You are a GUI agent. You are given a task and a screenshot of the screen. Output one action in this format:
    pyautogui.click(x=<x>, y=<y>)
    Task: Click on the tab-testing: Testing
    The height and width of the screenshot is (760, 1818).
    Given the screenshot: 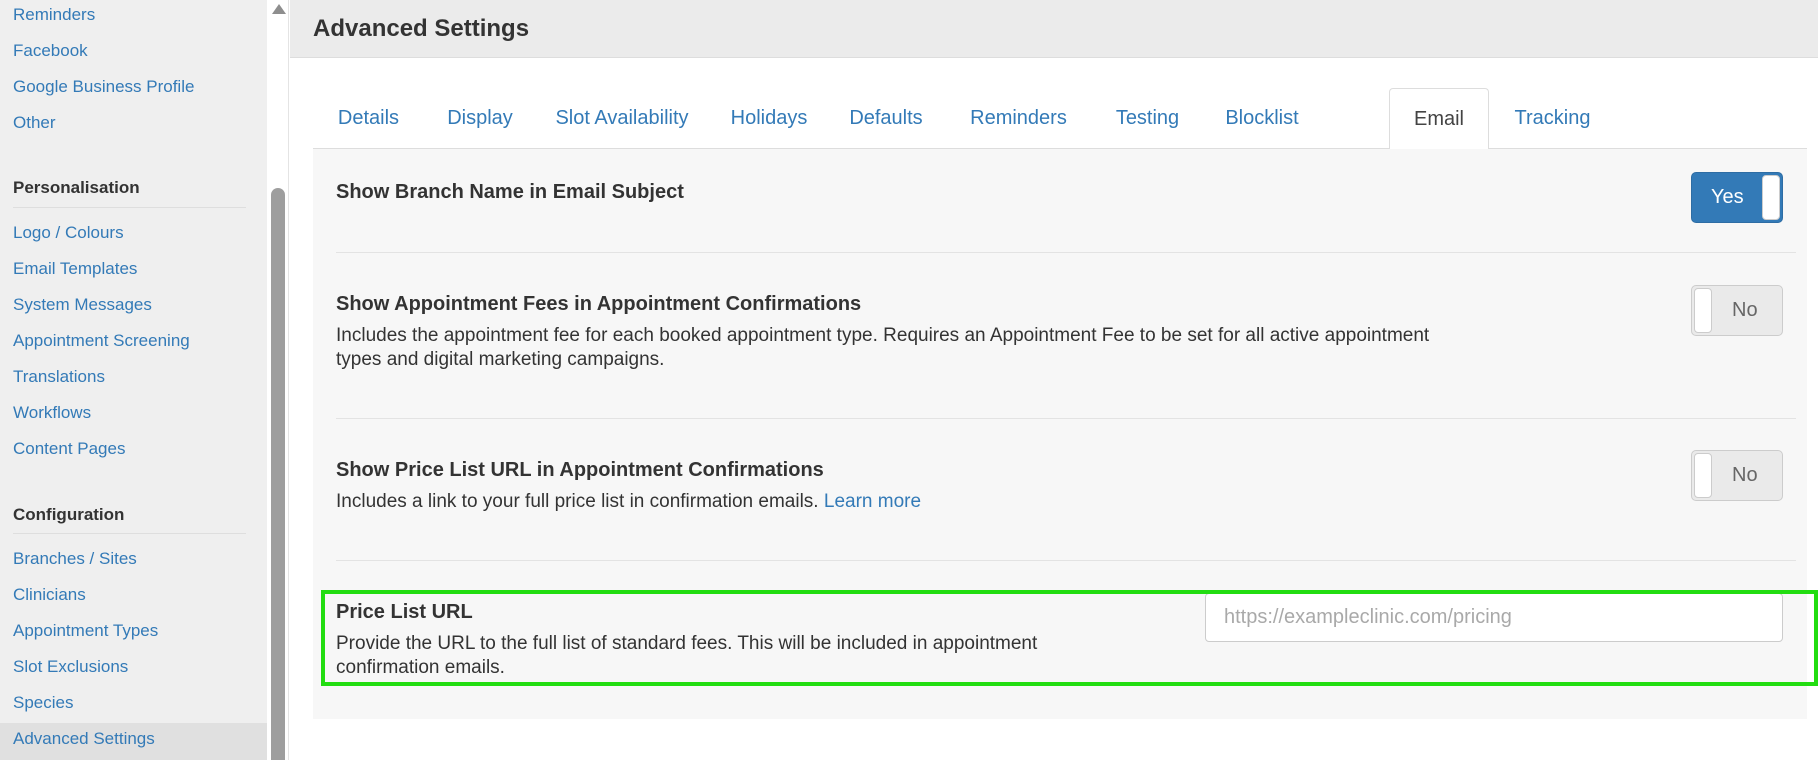 What is the action you would take?
    pyautogui.click(x=1147, y=118)
    